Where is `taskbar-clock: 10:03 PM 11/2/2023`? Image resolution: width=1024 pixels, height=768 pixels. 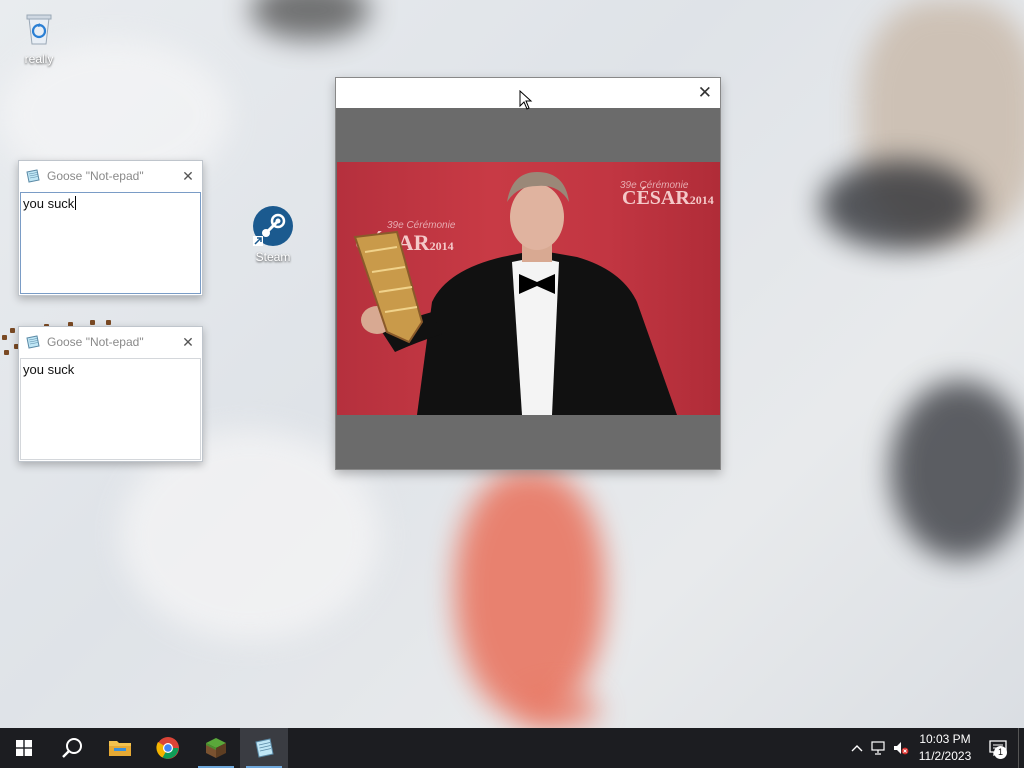
taskbar-clock: 10:03 PM 11/2/2023 is located at coordinates (945, 748).